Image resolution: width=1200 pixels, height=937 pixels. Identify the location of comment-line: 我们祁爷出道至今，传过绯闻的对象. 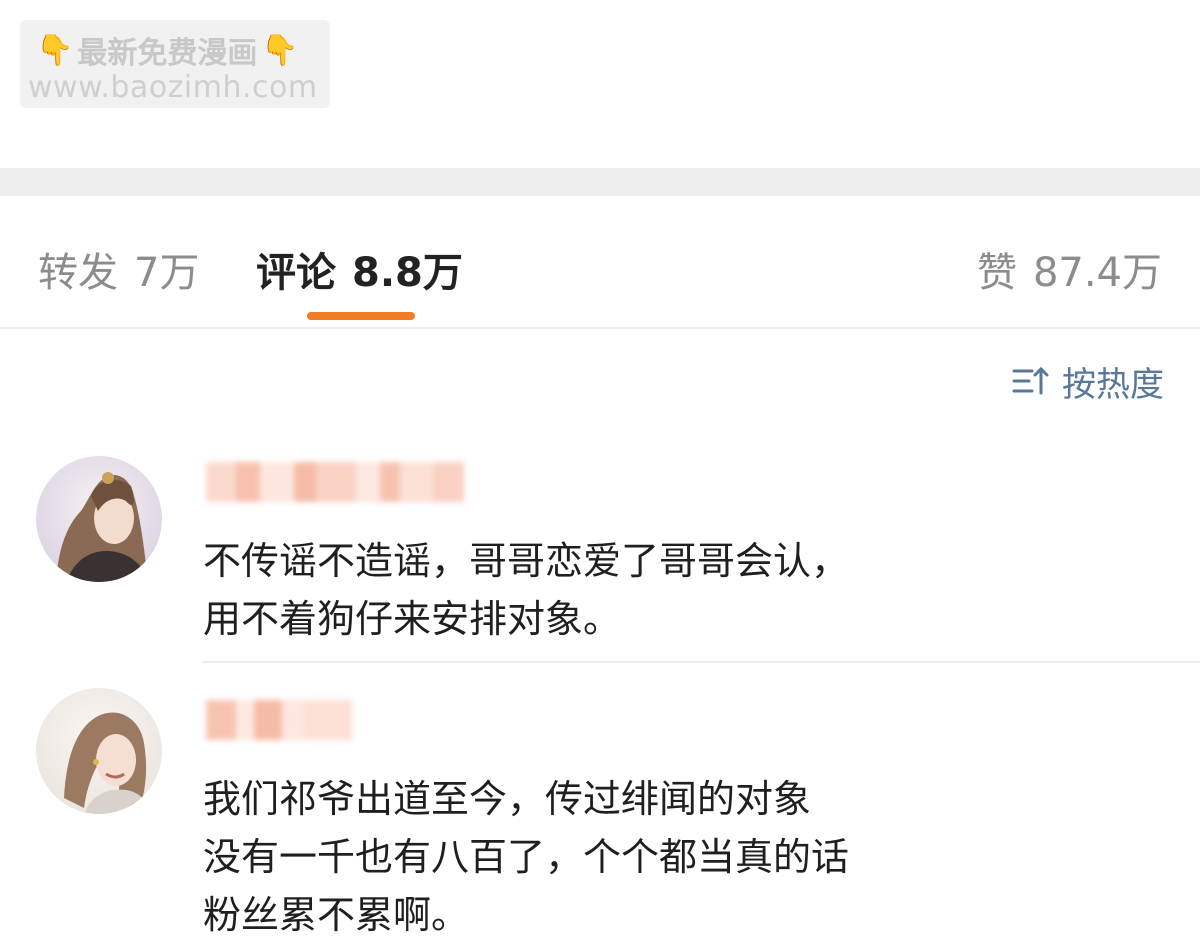
(507, 799).